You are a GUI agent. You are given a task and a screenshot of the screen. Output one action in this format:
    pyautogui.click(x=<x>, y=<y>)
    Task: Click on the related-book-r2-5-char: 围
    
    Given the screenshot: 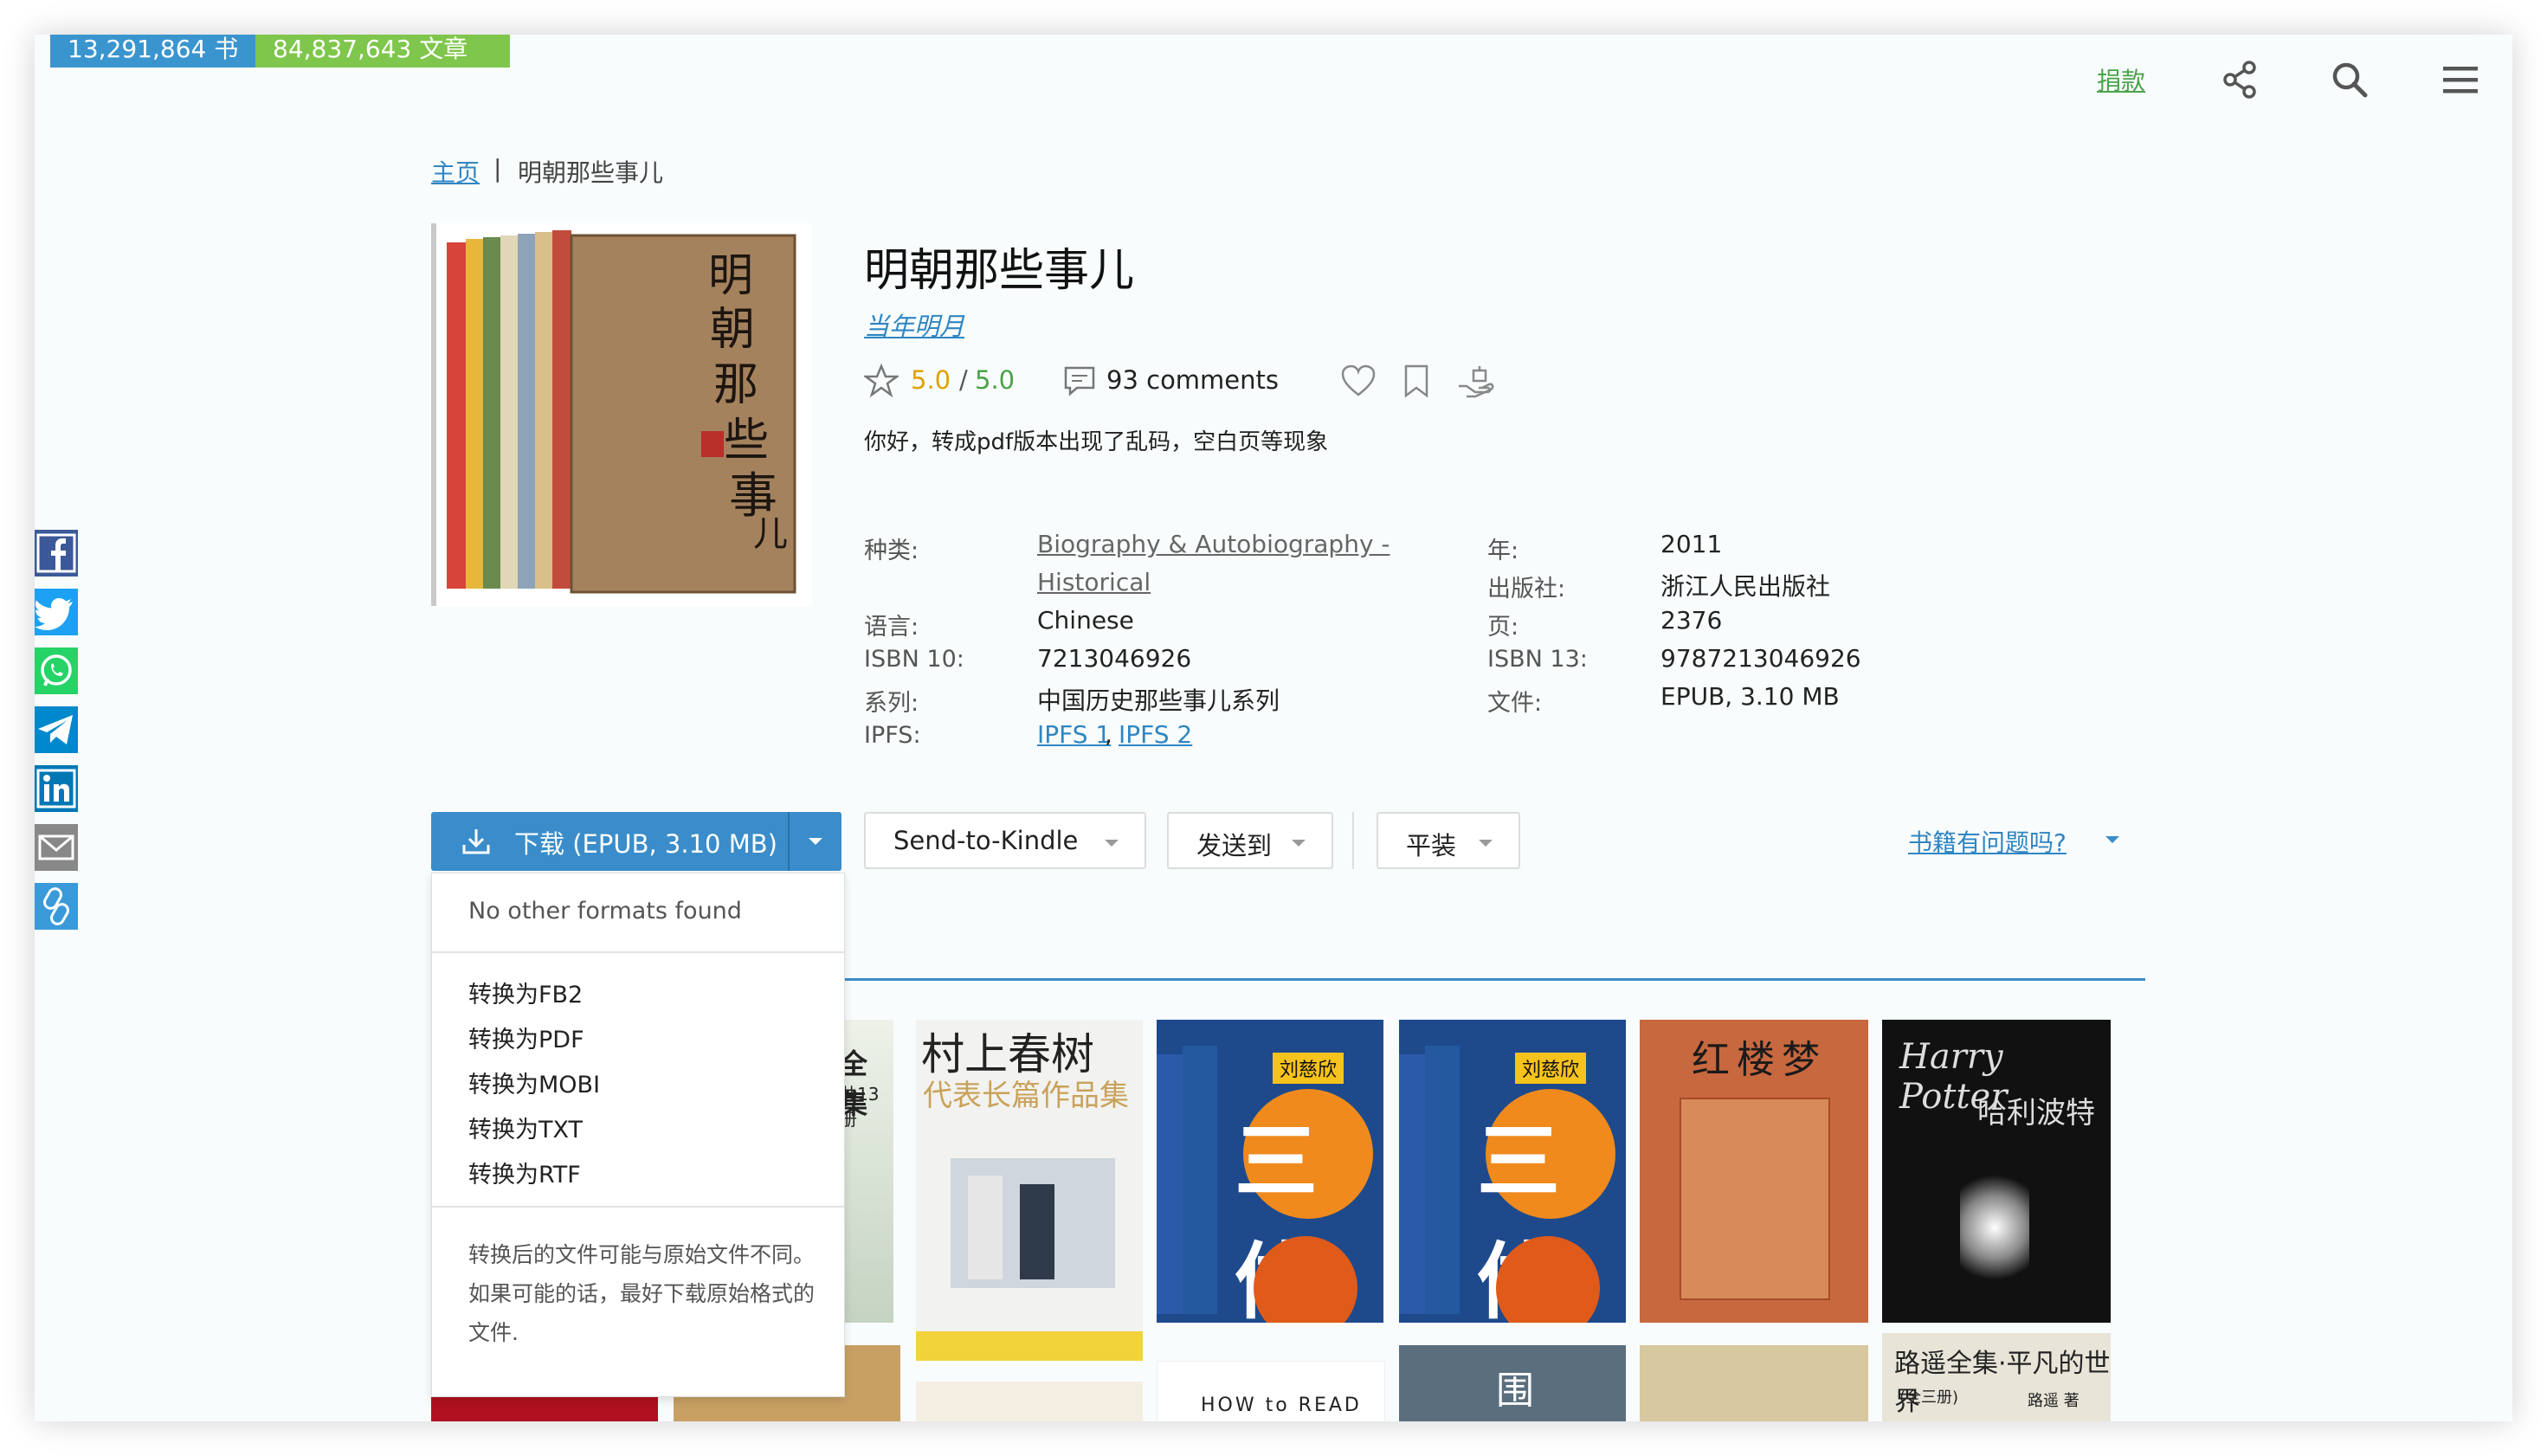 What is the action you would take?
    pyautogui.click(x=1515, y=1391)
    